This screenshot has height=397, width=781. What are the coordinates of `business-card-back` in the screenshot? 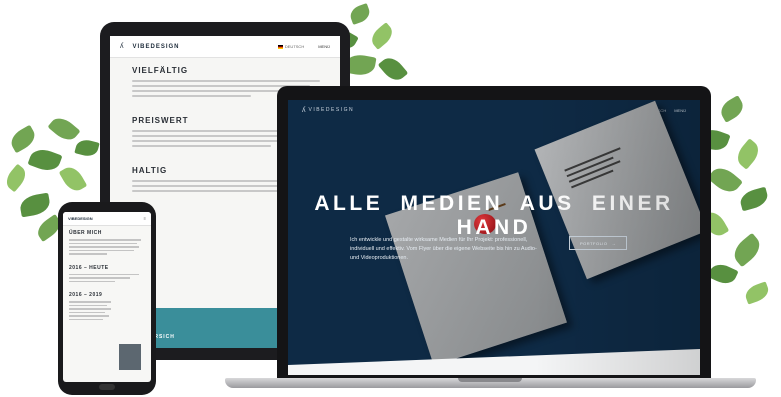 It's located at (617, 190).